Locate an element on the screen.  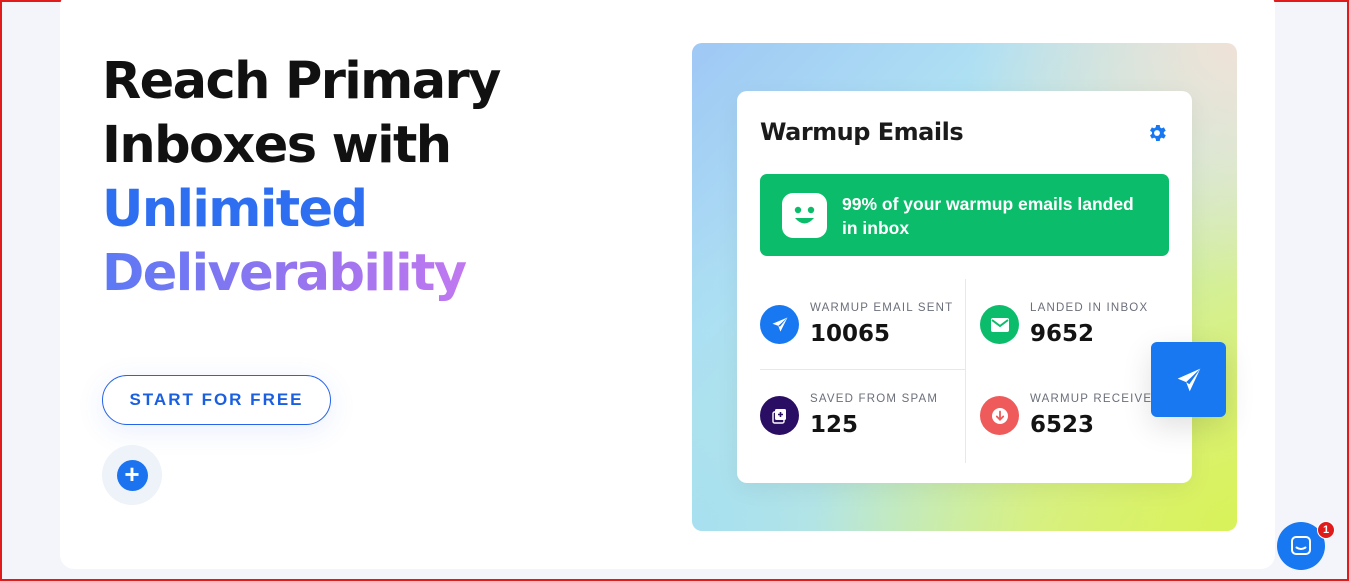
send-action-button is located at coordinates (1188, 379).